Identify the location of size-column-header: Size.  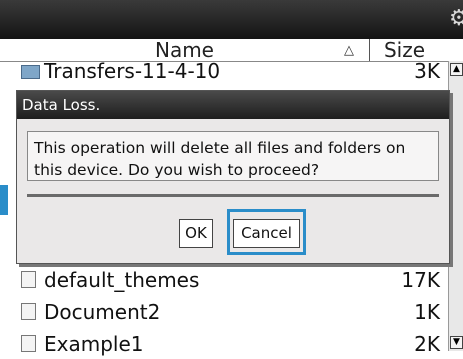
(404, 50).